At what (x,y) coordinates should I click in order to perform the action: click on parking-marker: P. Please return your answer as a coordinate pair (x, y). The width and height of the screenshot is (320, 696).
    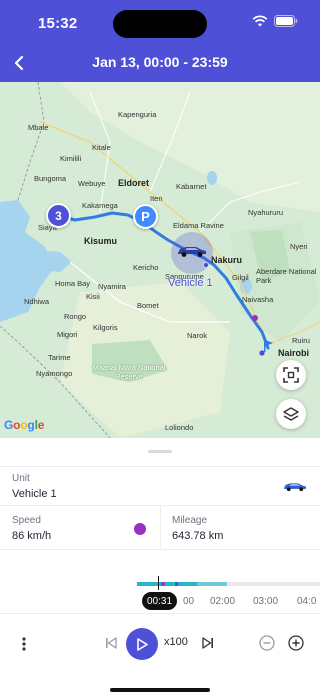
    Looking at the image, I should click on (145, 216).